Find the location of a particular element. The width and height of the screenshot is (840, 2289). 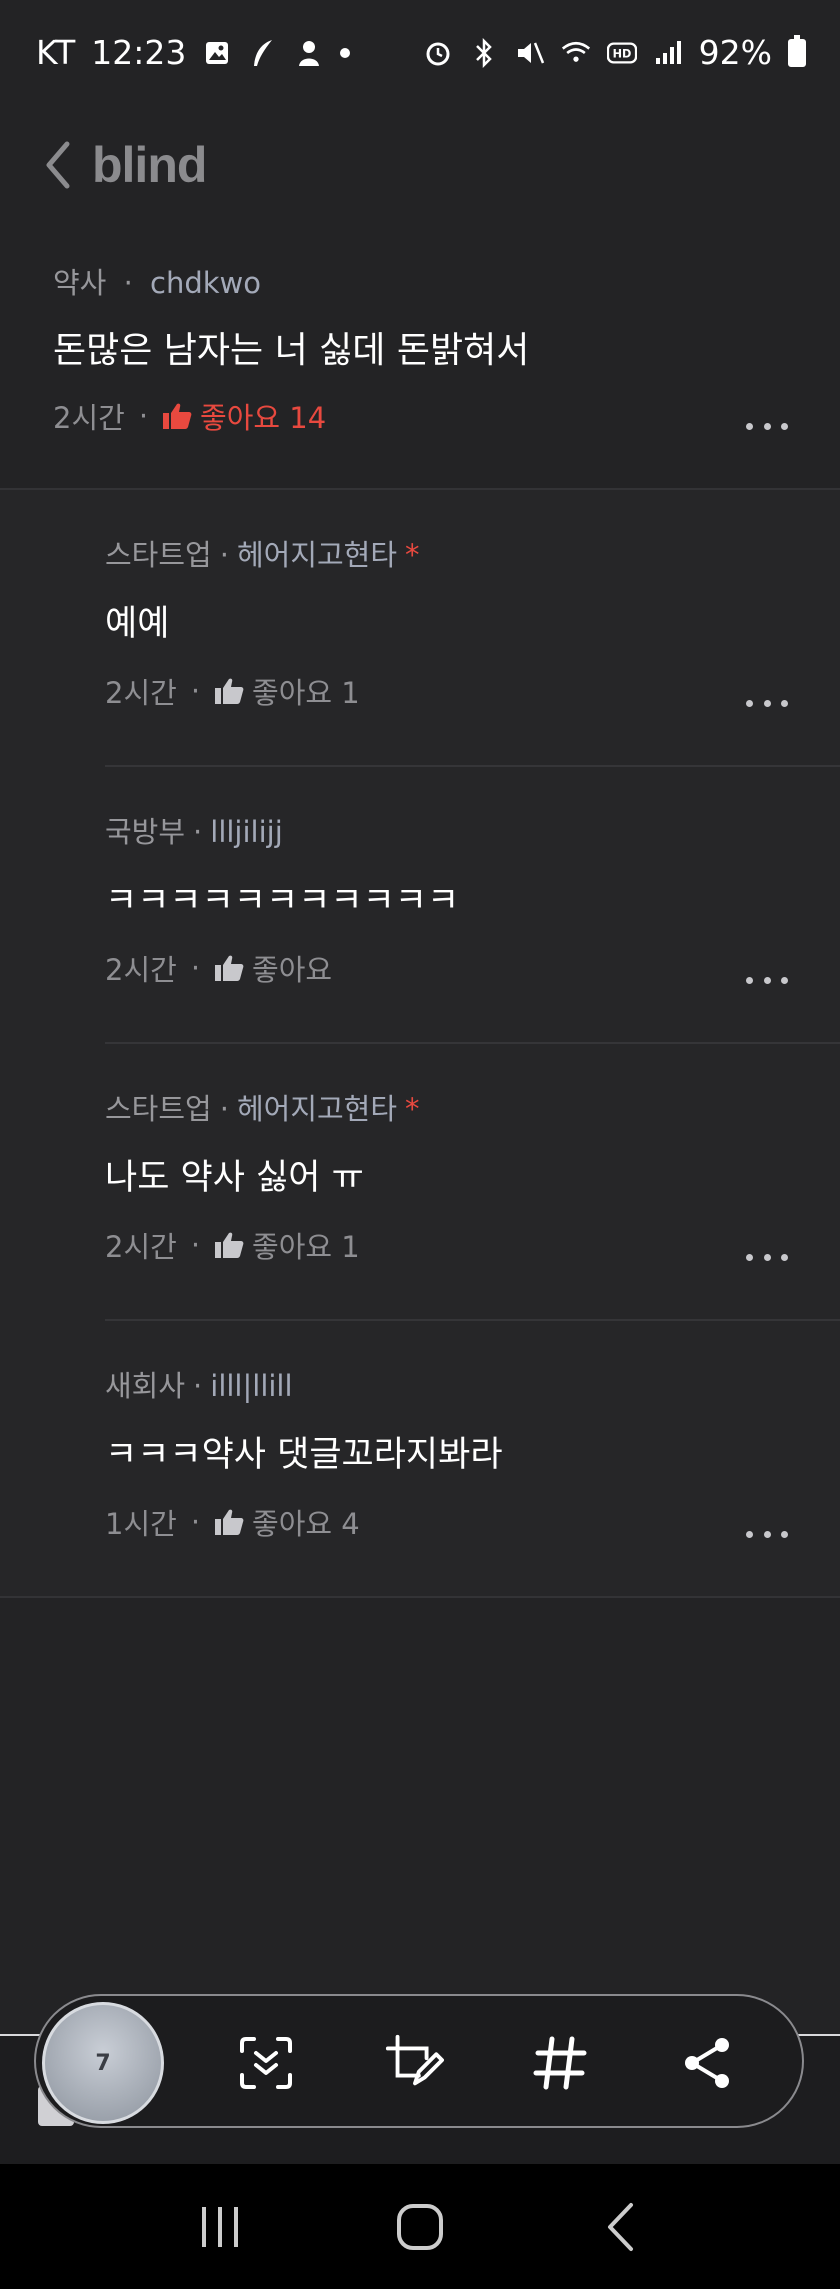

home-icon is located at coordinates (420, 2226).